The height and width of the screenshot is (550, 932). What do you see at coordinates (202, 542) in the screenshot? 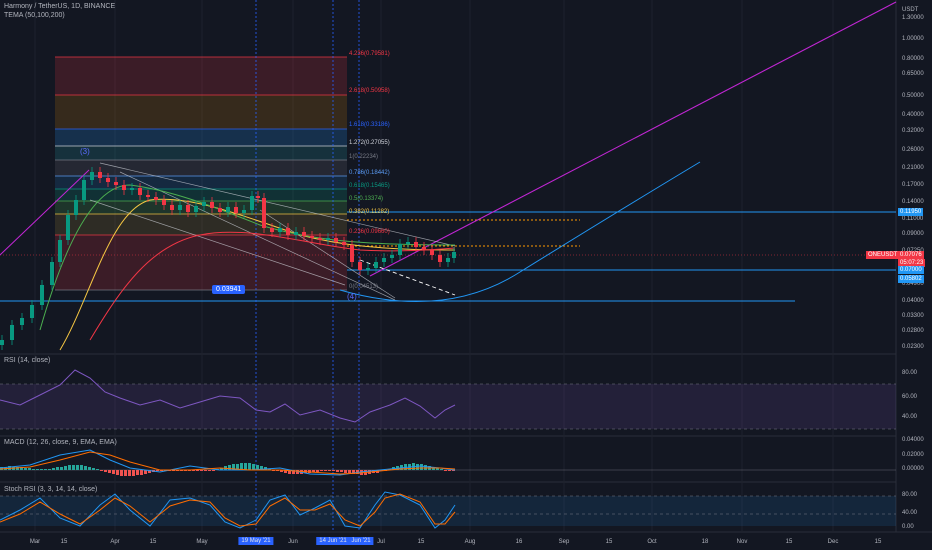
I see `date-label: May` at bounding box center [202, 542].